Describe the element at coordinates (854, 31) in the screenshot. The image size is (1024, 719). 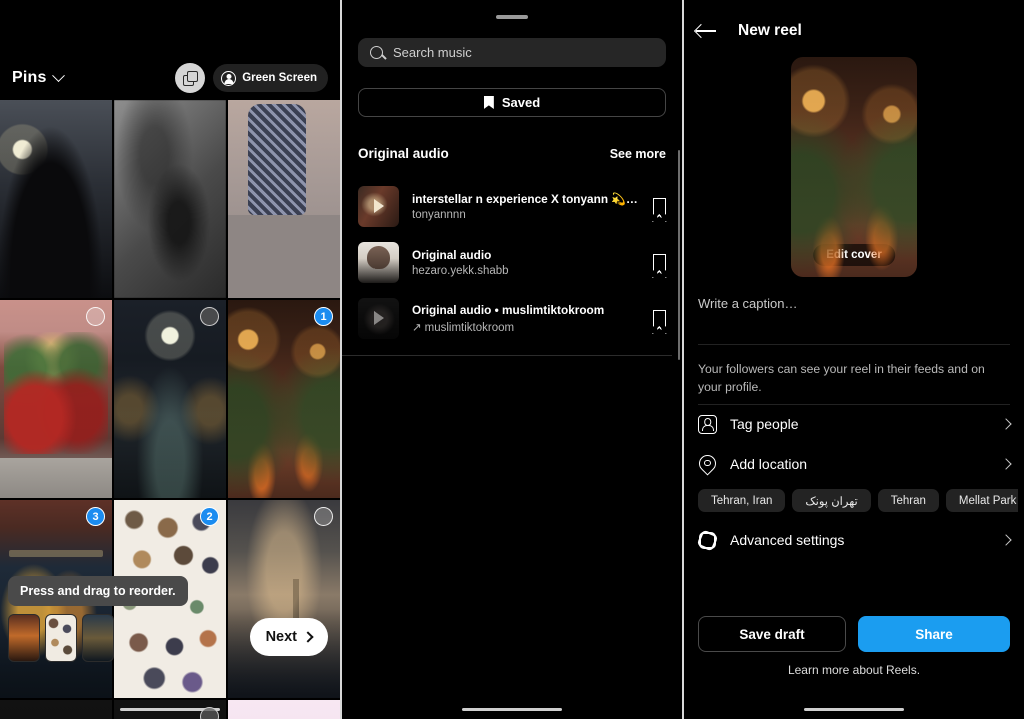
I see `new-reel-header: New reel` at that location.